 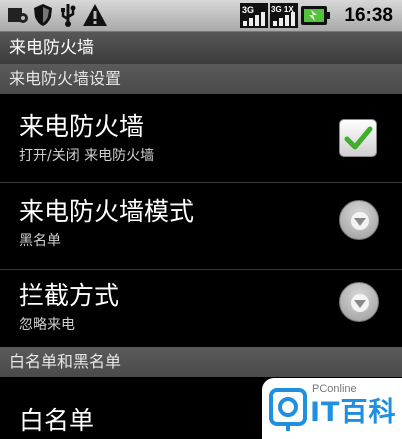 I want to click on firewall-mode-dropdown-button, so click(x=359, y=220).